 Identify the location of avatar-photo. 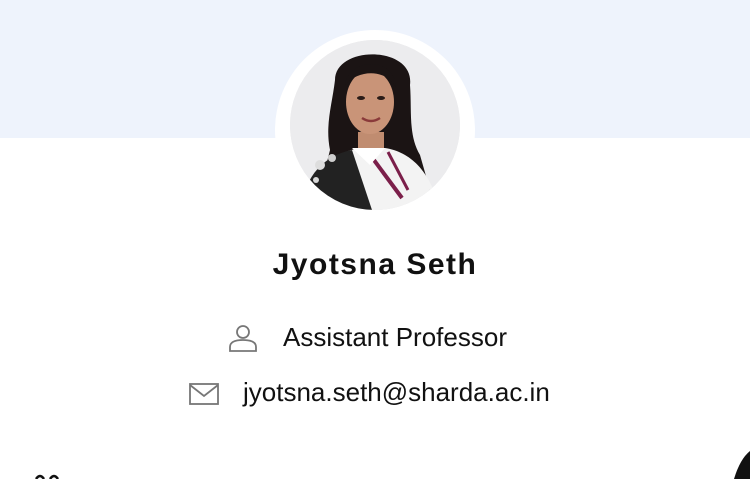
(375, 125).